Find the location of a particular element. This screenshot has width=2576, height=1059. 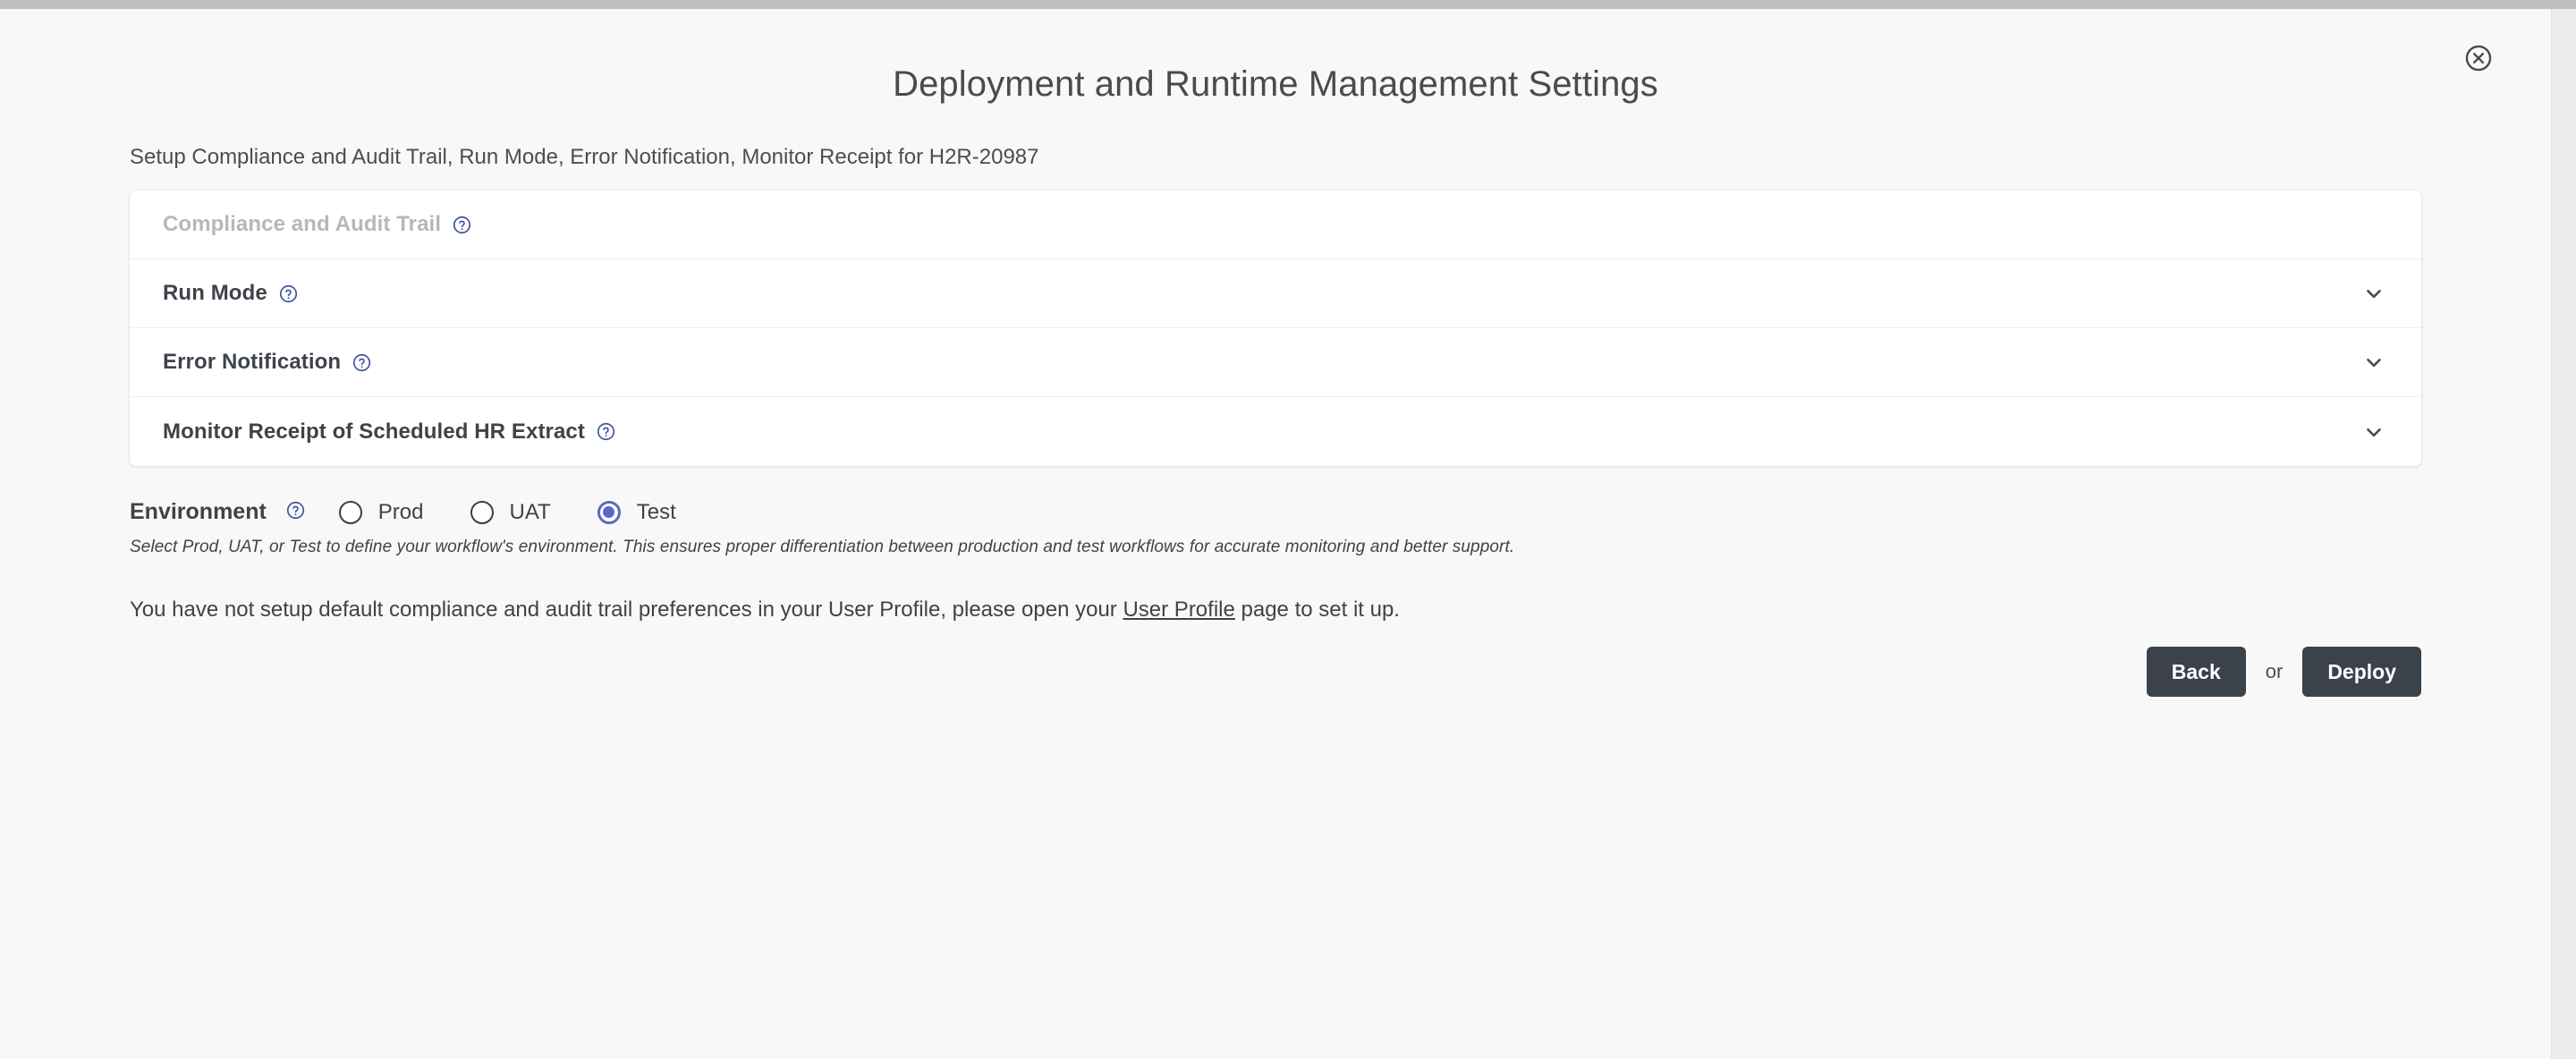

radio-option-label: UAT is located at coordinates (530, 511).